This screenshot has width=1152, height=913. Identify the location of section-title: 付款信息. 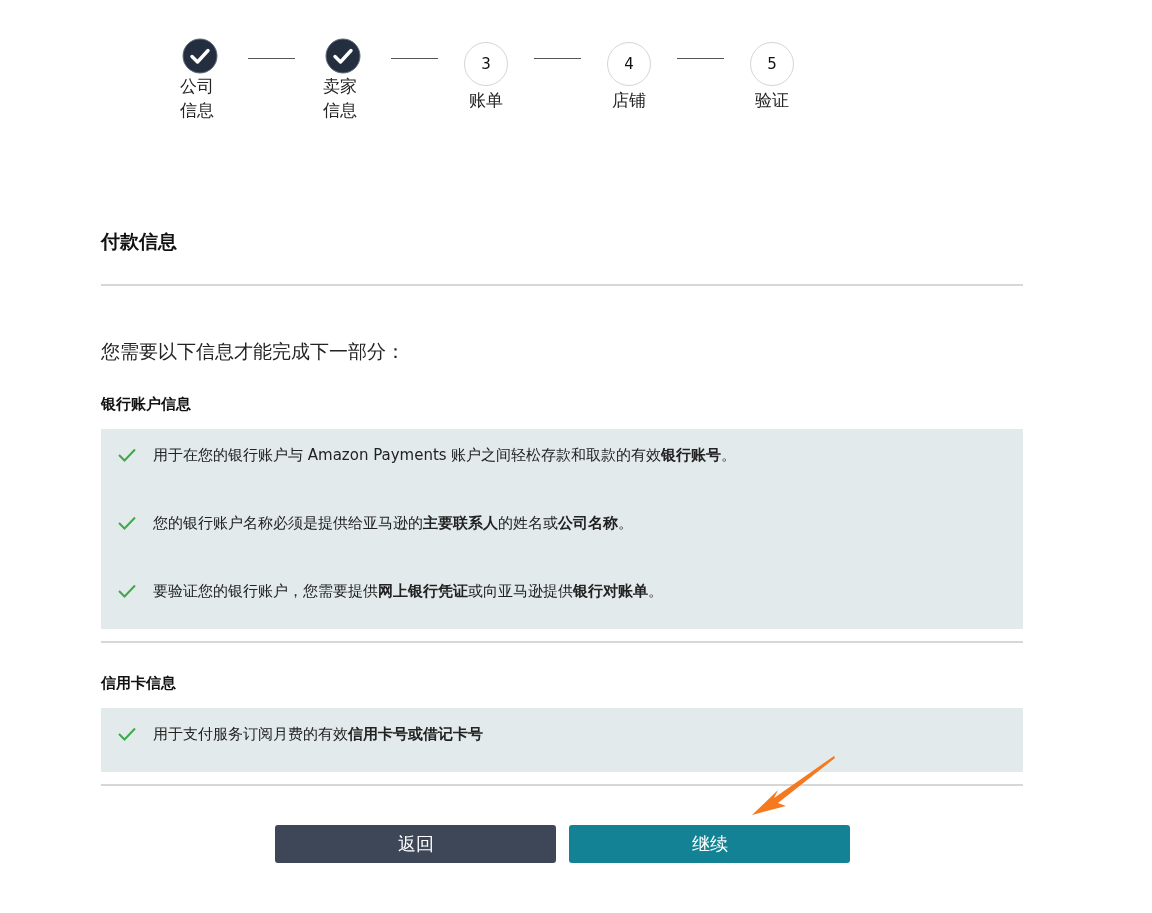
(139, 241).